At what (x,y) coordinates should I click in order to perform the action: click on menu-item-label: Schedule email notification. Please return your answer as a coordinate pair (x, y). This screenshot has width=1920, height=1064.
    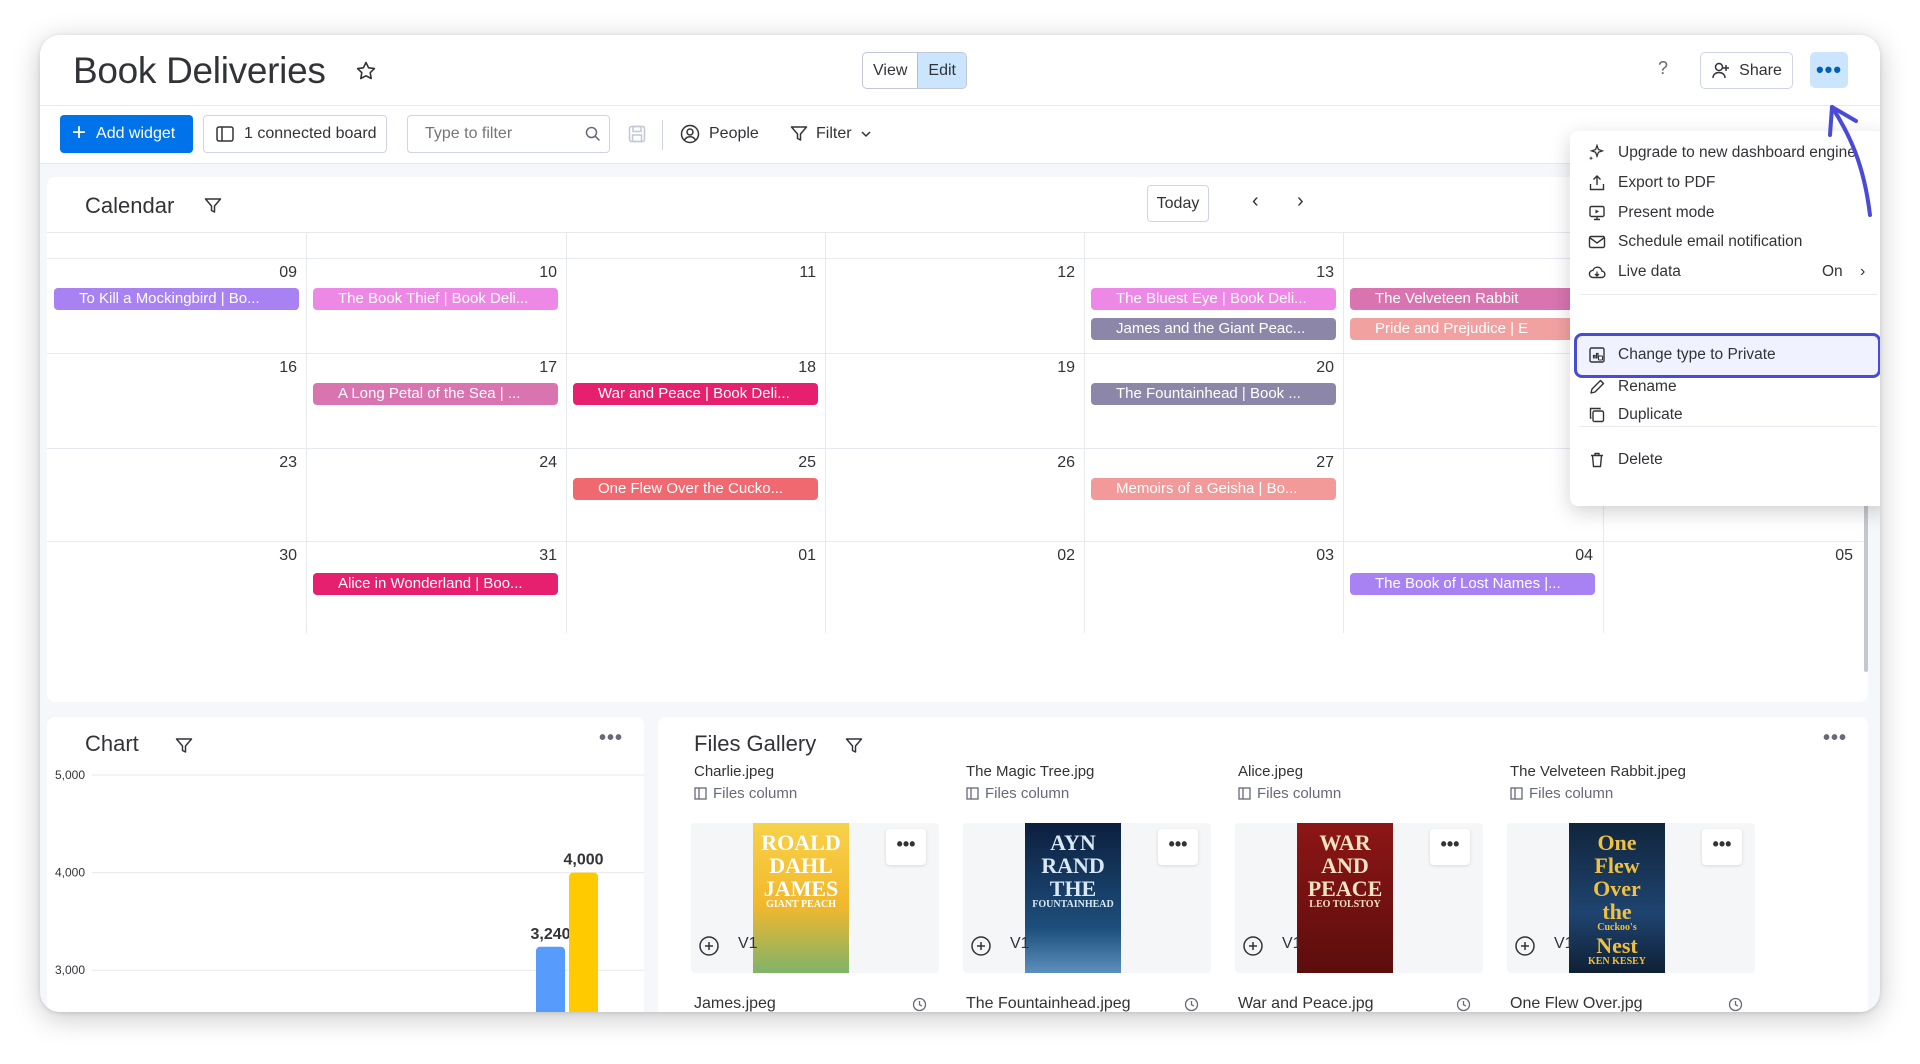
    Looking at the image, I should click on (1710, 241).